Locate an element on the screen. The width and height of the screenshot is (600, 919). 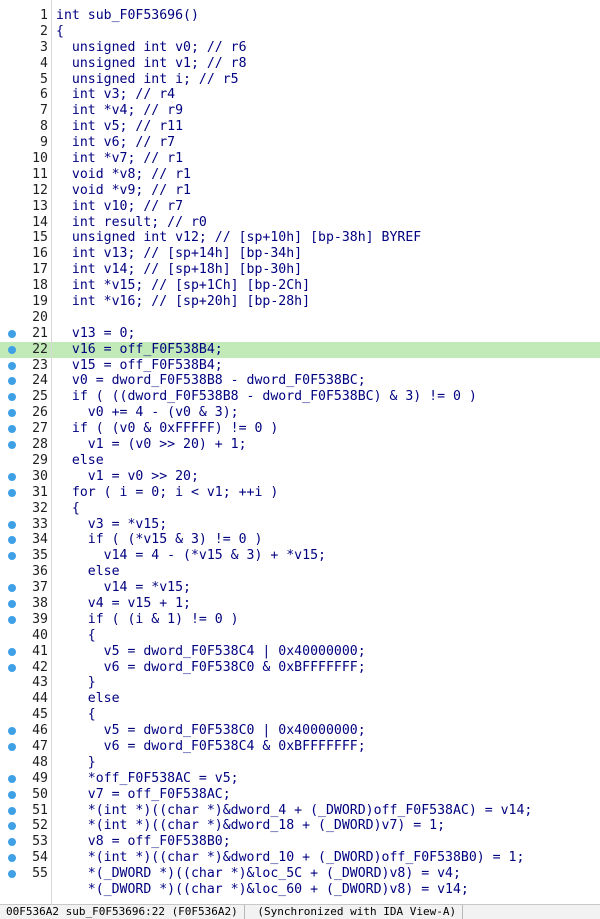
code-line: 43 } is located at coordinates (300, 683).